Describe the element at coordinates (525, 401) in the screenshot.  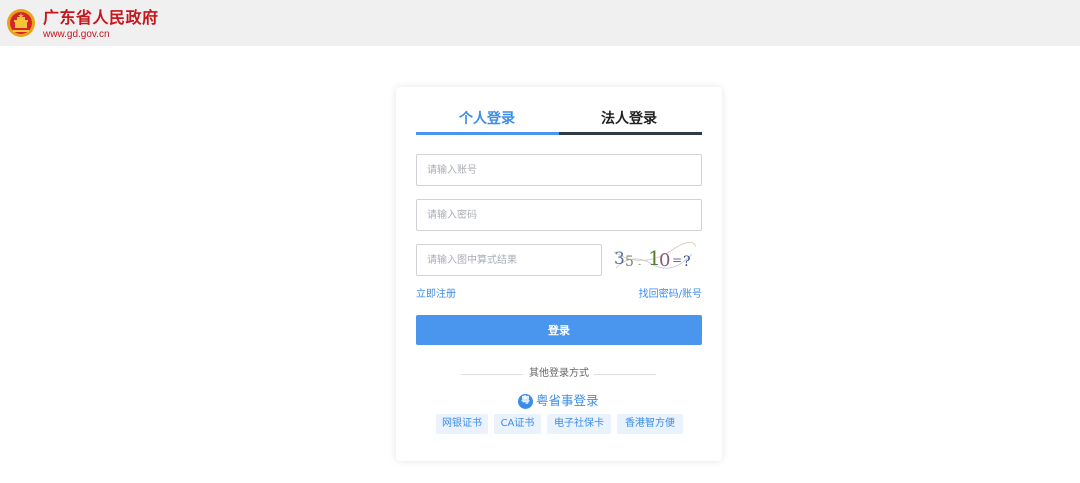
I see `yss-app-icon: 粤` at that location.